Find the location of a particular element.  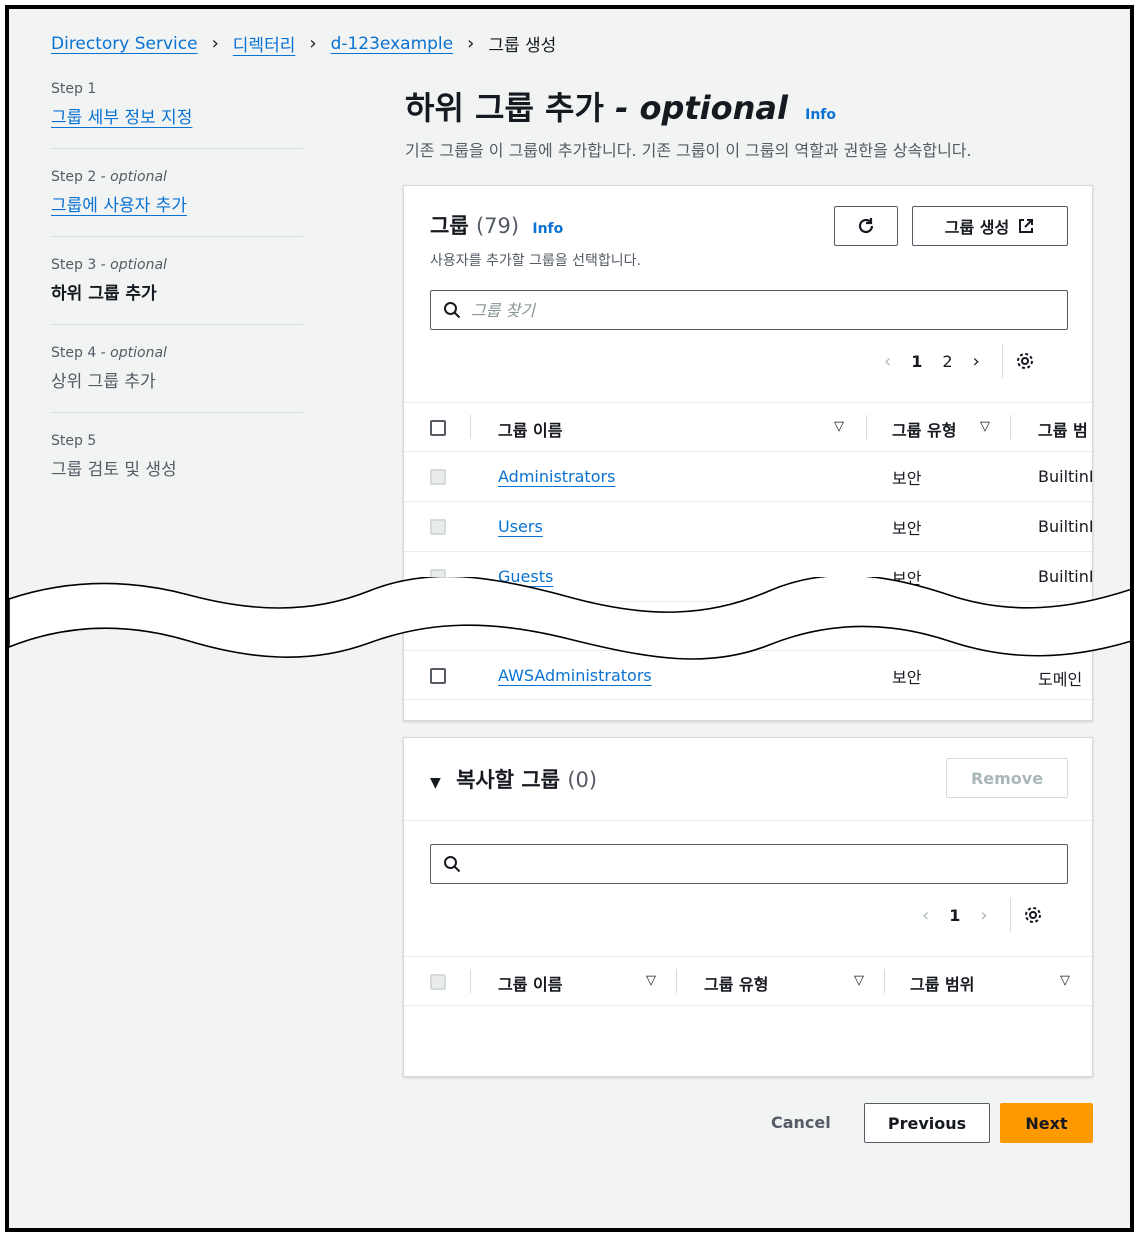

groups-info-link: Info is located at coordinates (547, 229).